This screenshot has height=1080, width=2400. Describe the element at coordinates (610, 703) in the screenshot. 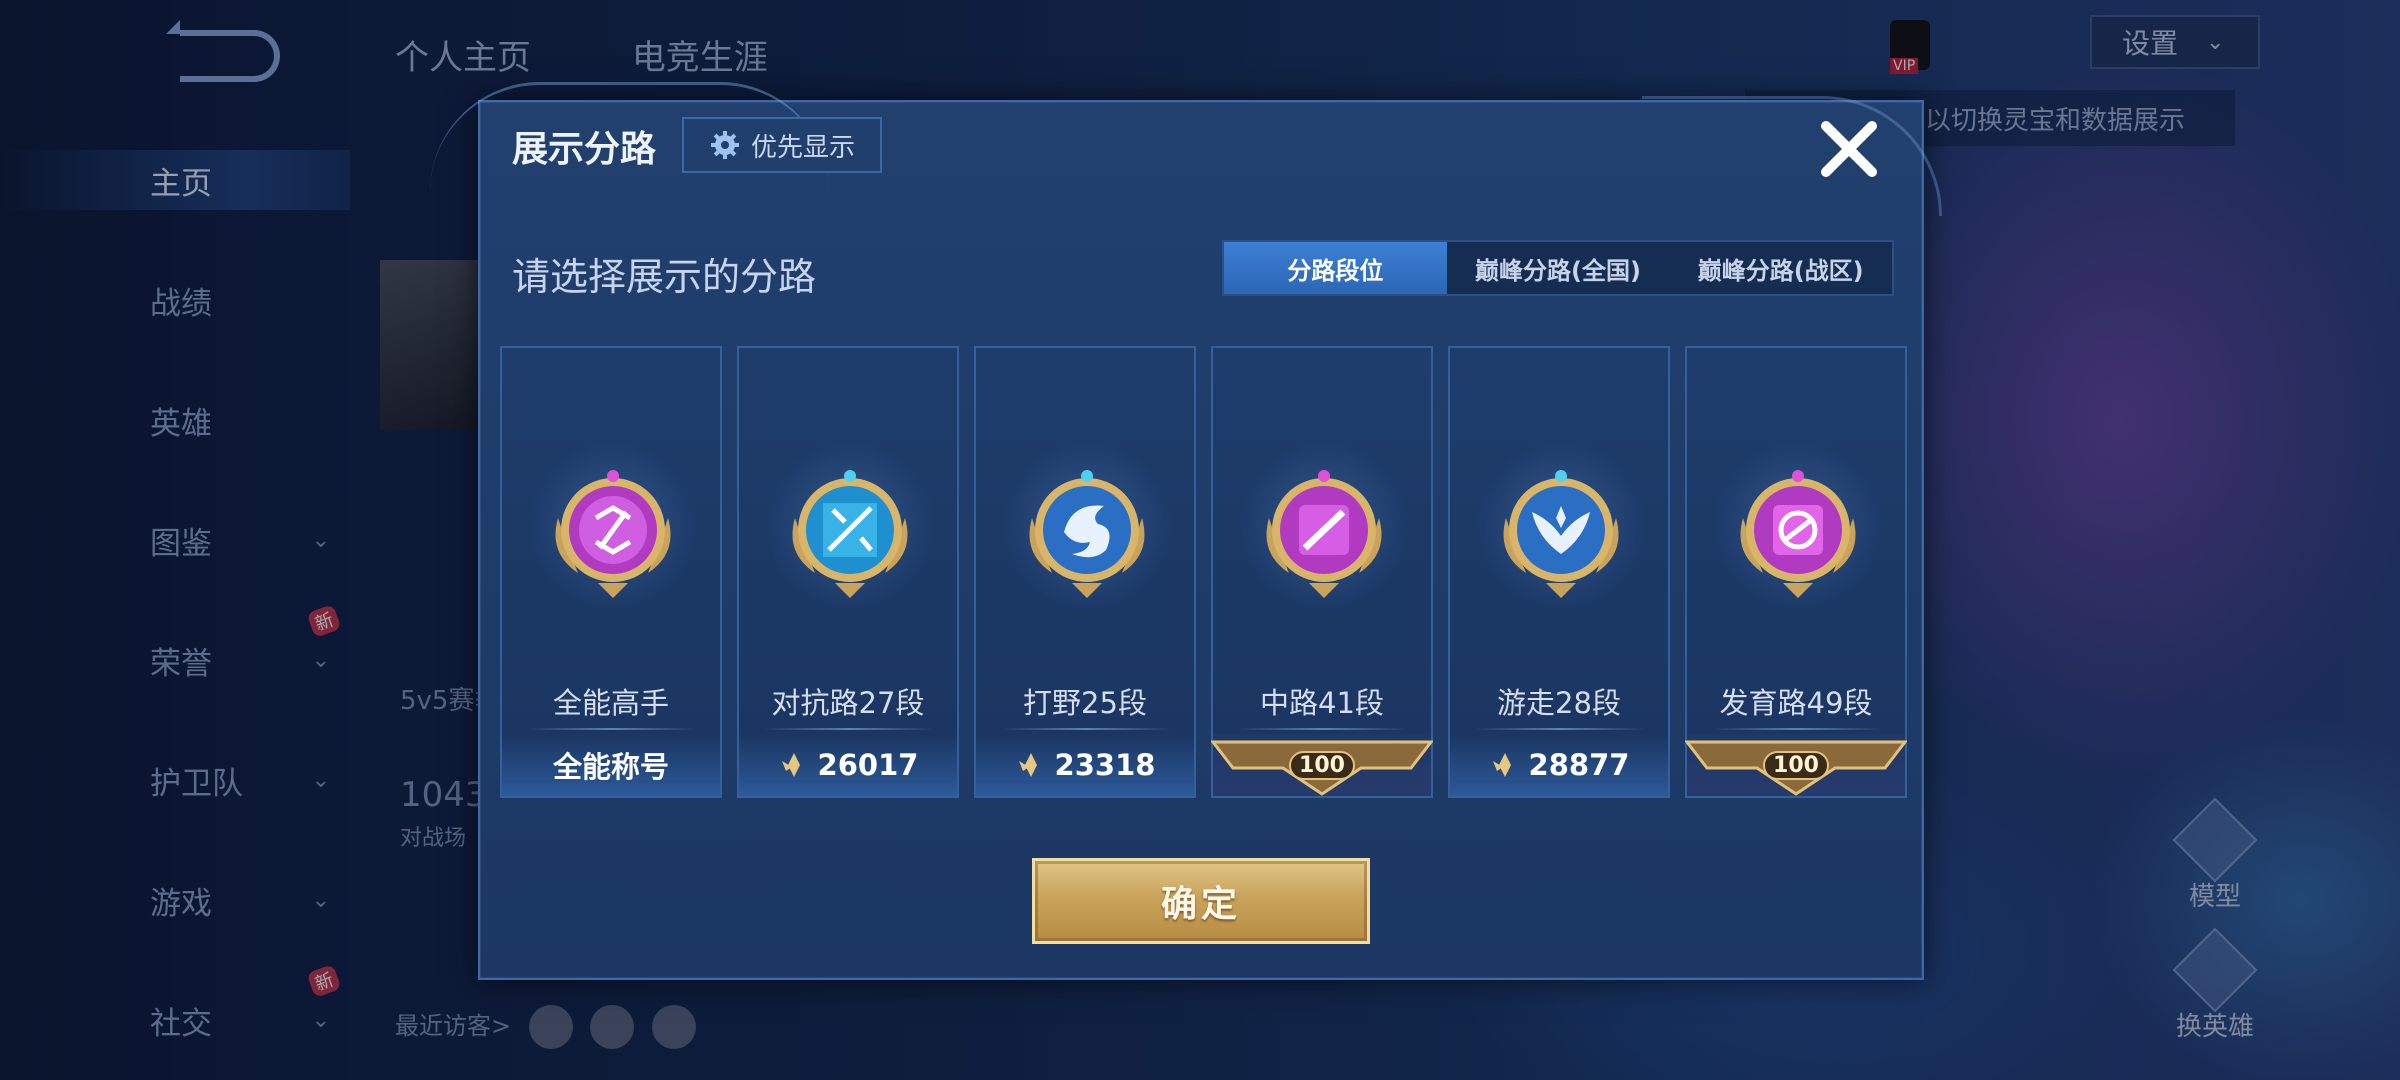

I see `lane-label: 全能高手` at that location.